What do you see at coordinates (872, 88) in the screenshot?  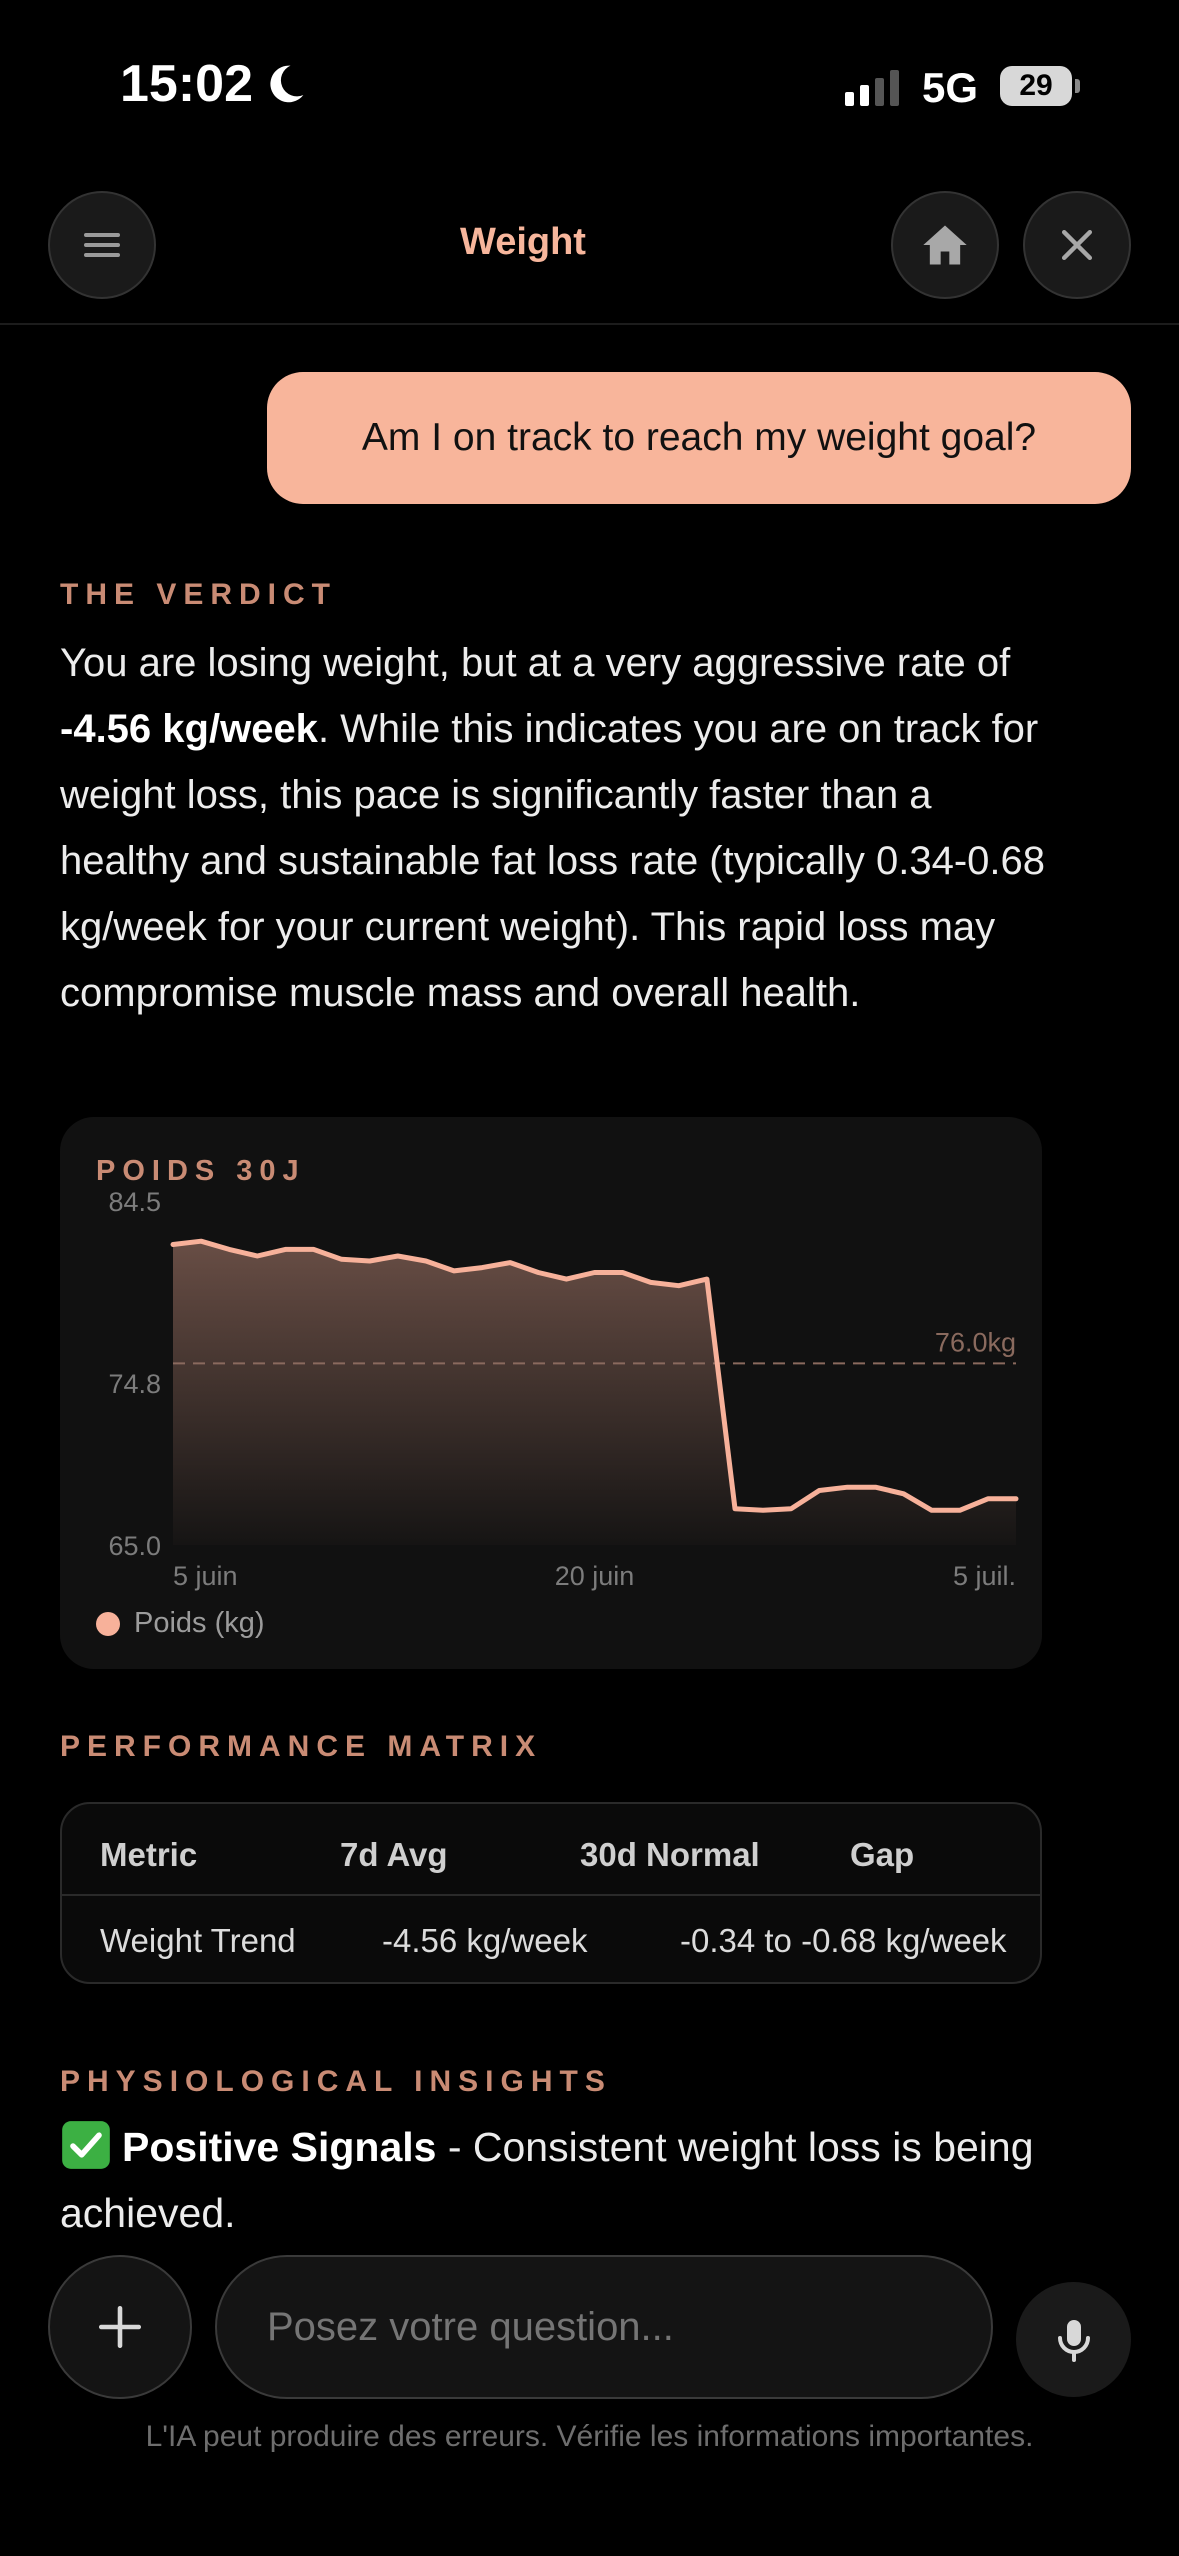 I see `signal-icon` at bounding box center [872, 88].